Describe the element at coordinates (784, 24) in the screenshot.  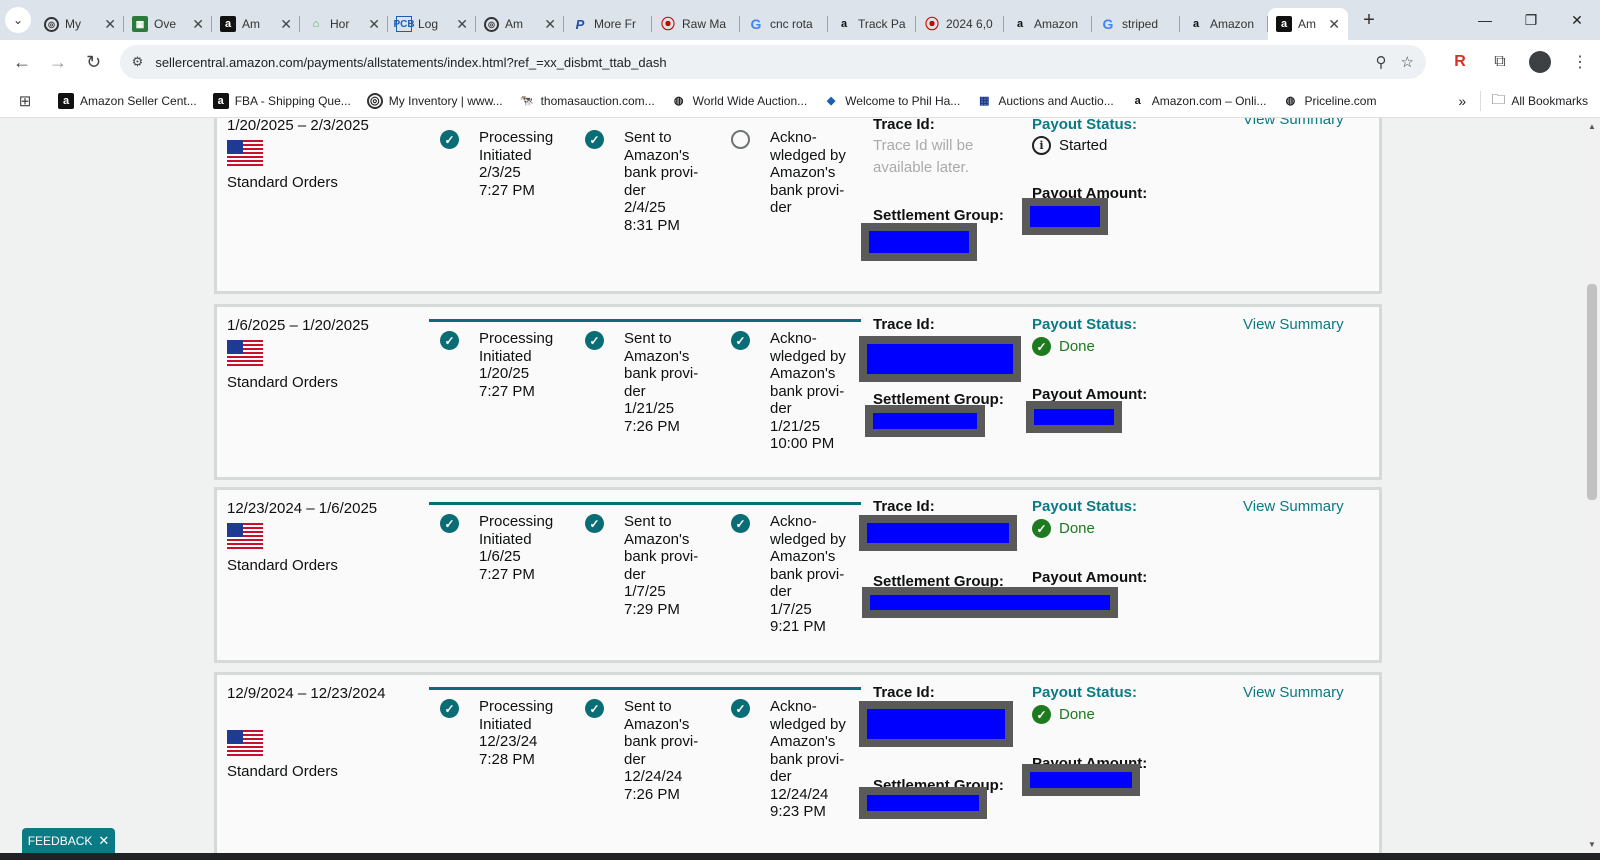
I see `browser-tab: Gcnc rota` at that location.